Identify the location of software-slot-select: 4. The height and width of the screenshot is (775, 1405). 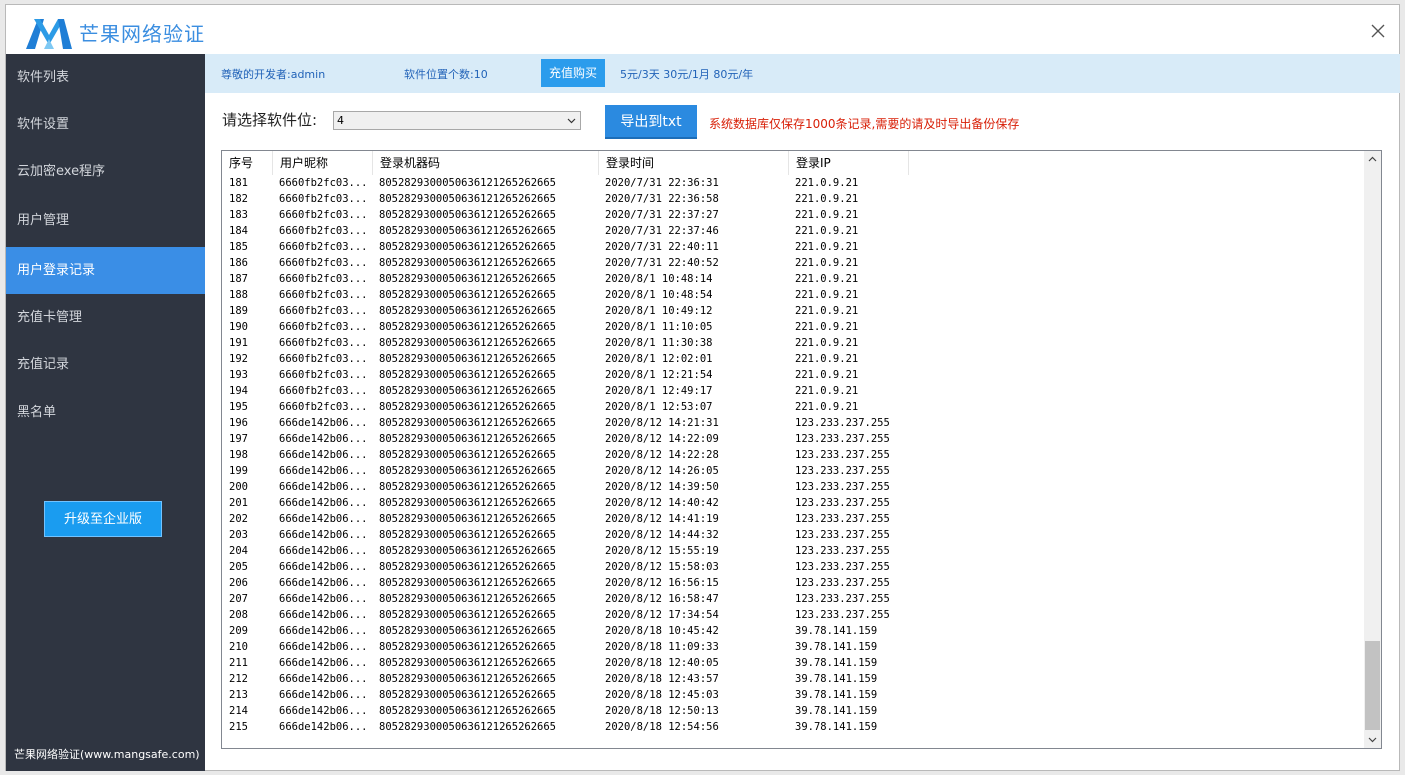
(457, 120).